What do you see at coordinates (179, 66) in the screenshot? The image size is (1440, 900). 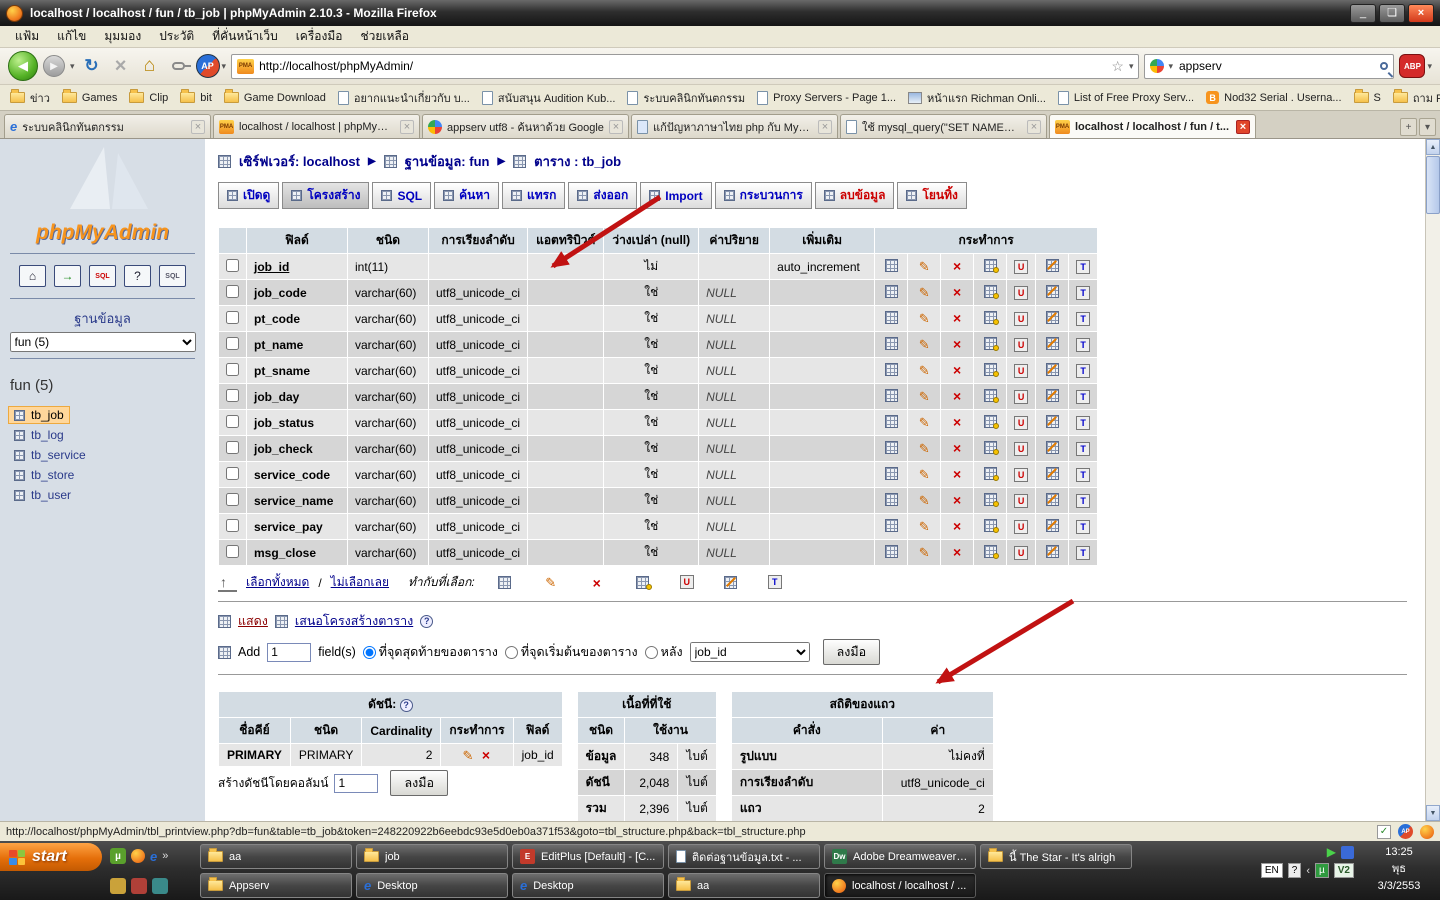 I see `keyring-icon` at bounding box center [179, 66].